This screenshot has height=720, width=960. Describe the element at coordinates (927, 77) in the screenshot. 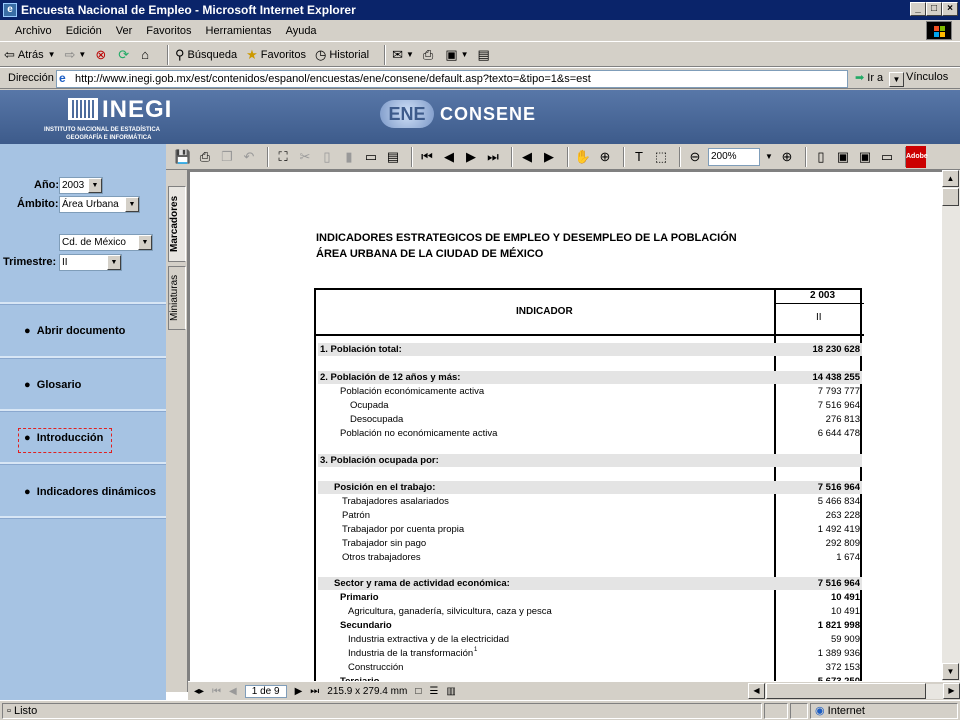

I see `links-button: Vínculos` at that location.